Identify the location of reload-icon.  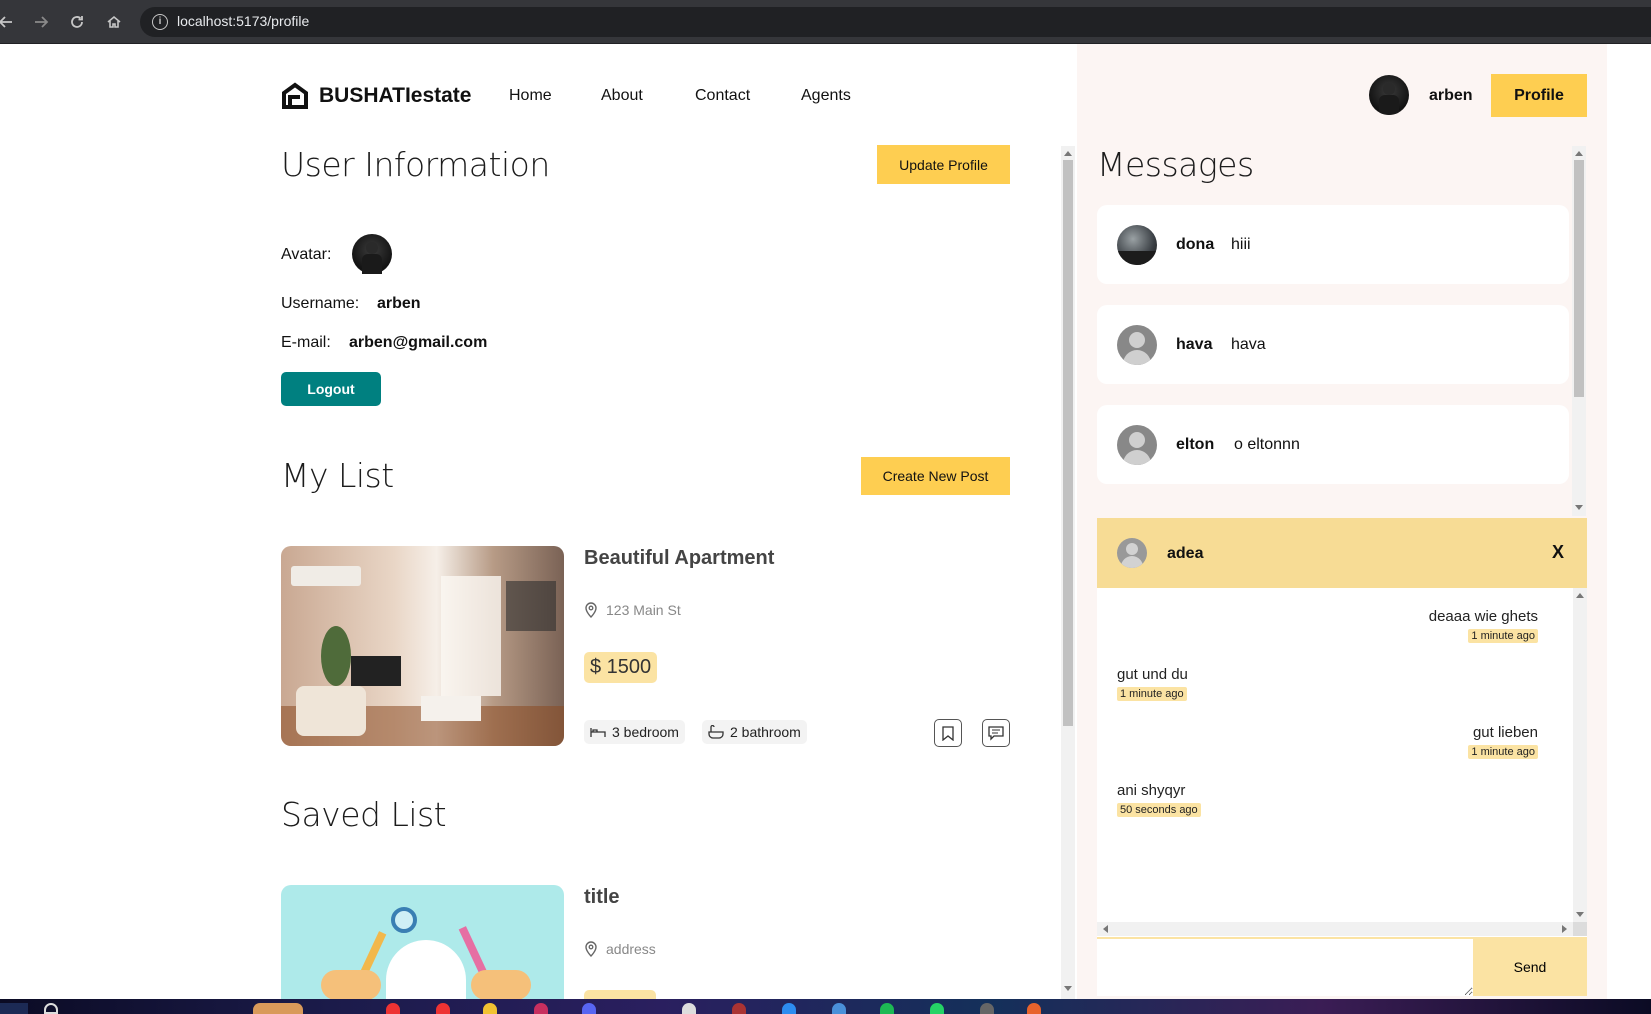
(77, 22).